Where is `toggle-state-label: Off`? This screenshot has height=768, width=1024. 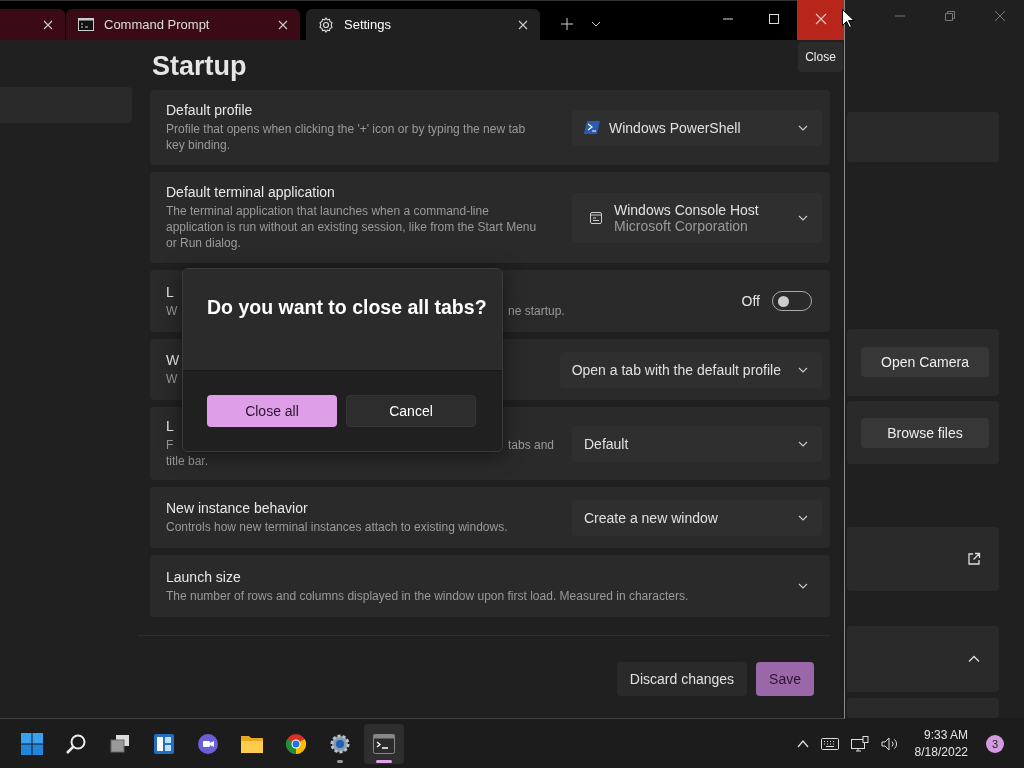 toggle-state-label: Off is located at coordinates (750, 301).